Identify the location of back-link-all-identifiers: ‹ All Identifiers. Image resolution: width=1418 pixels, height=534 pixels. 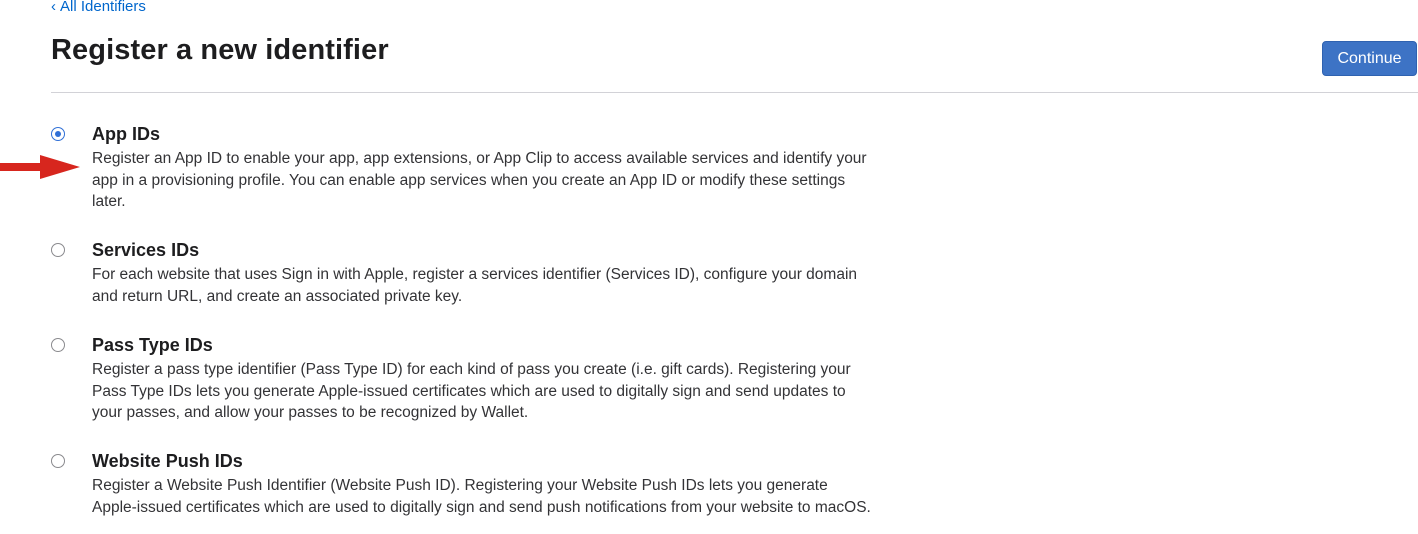
(98, 7).